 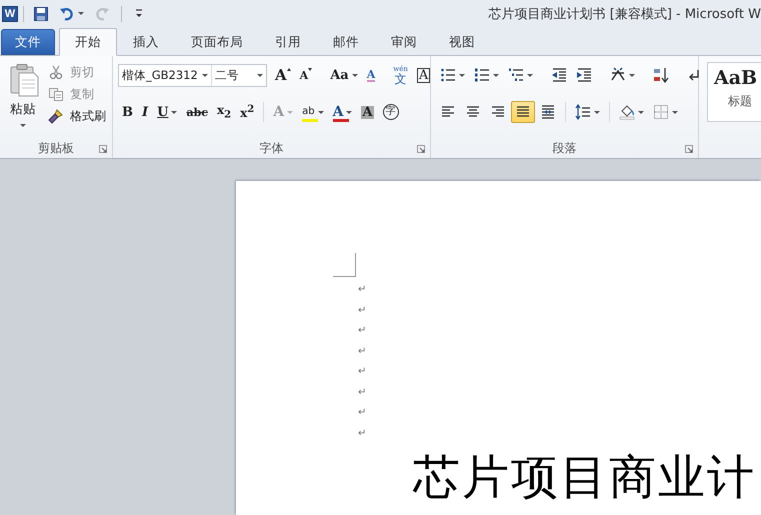 What do you see at coordinates (618, 75) in the screenshot?
I see `asian-layout-icon` at bounding box center [618, 75].